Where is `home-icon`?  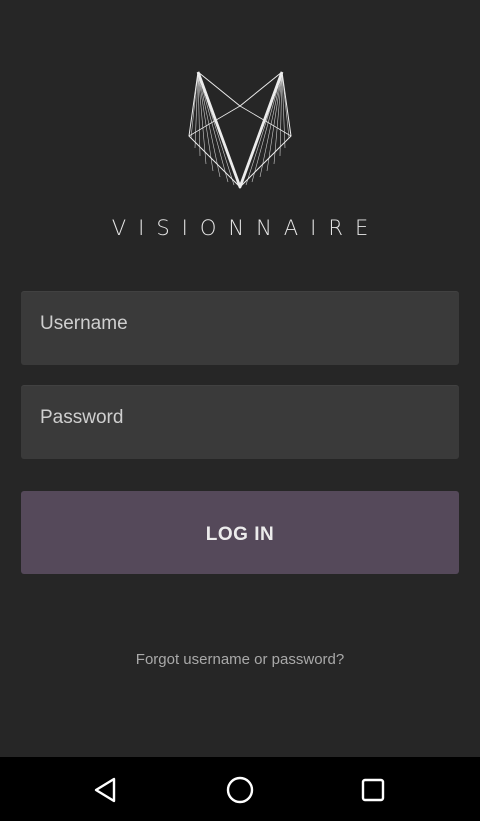 home-icon is located at coordinates (240, 790).